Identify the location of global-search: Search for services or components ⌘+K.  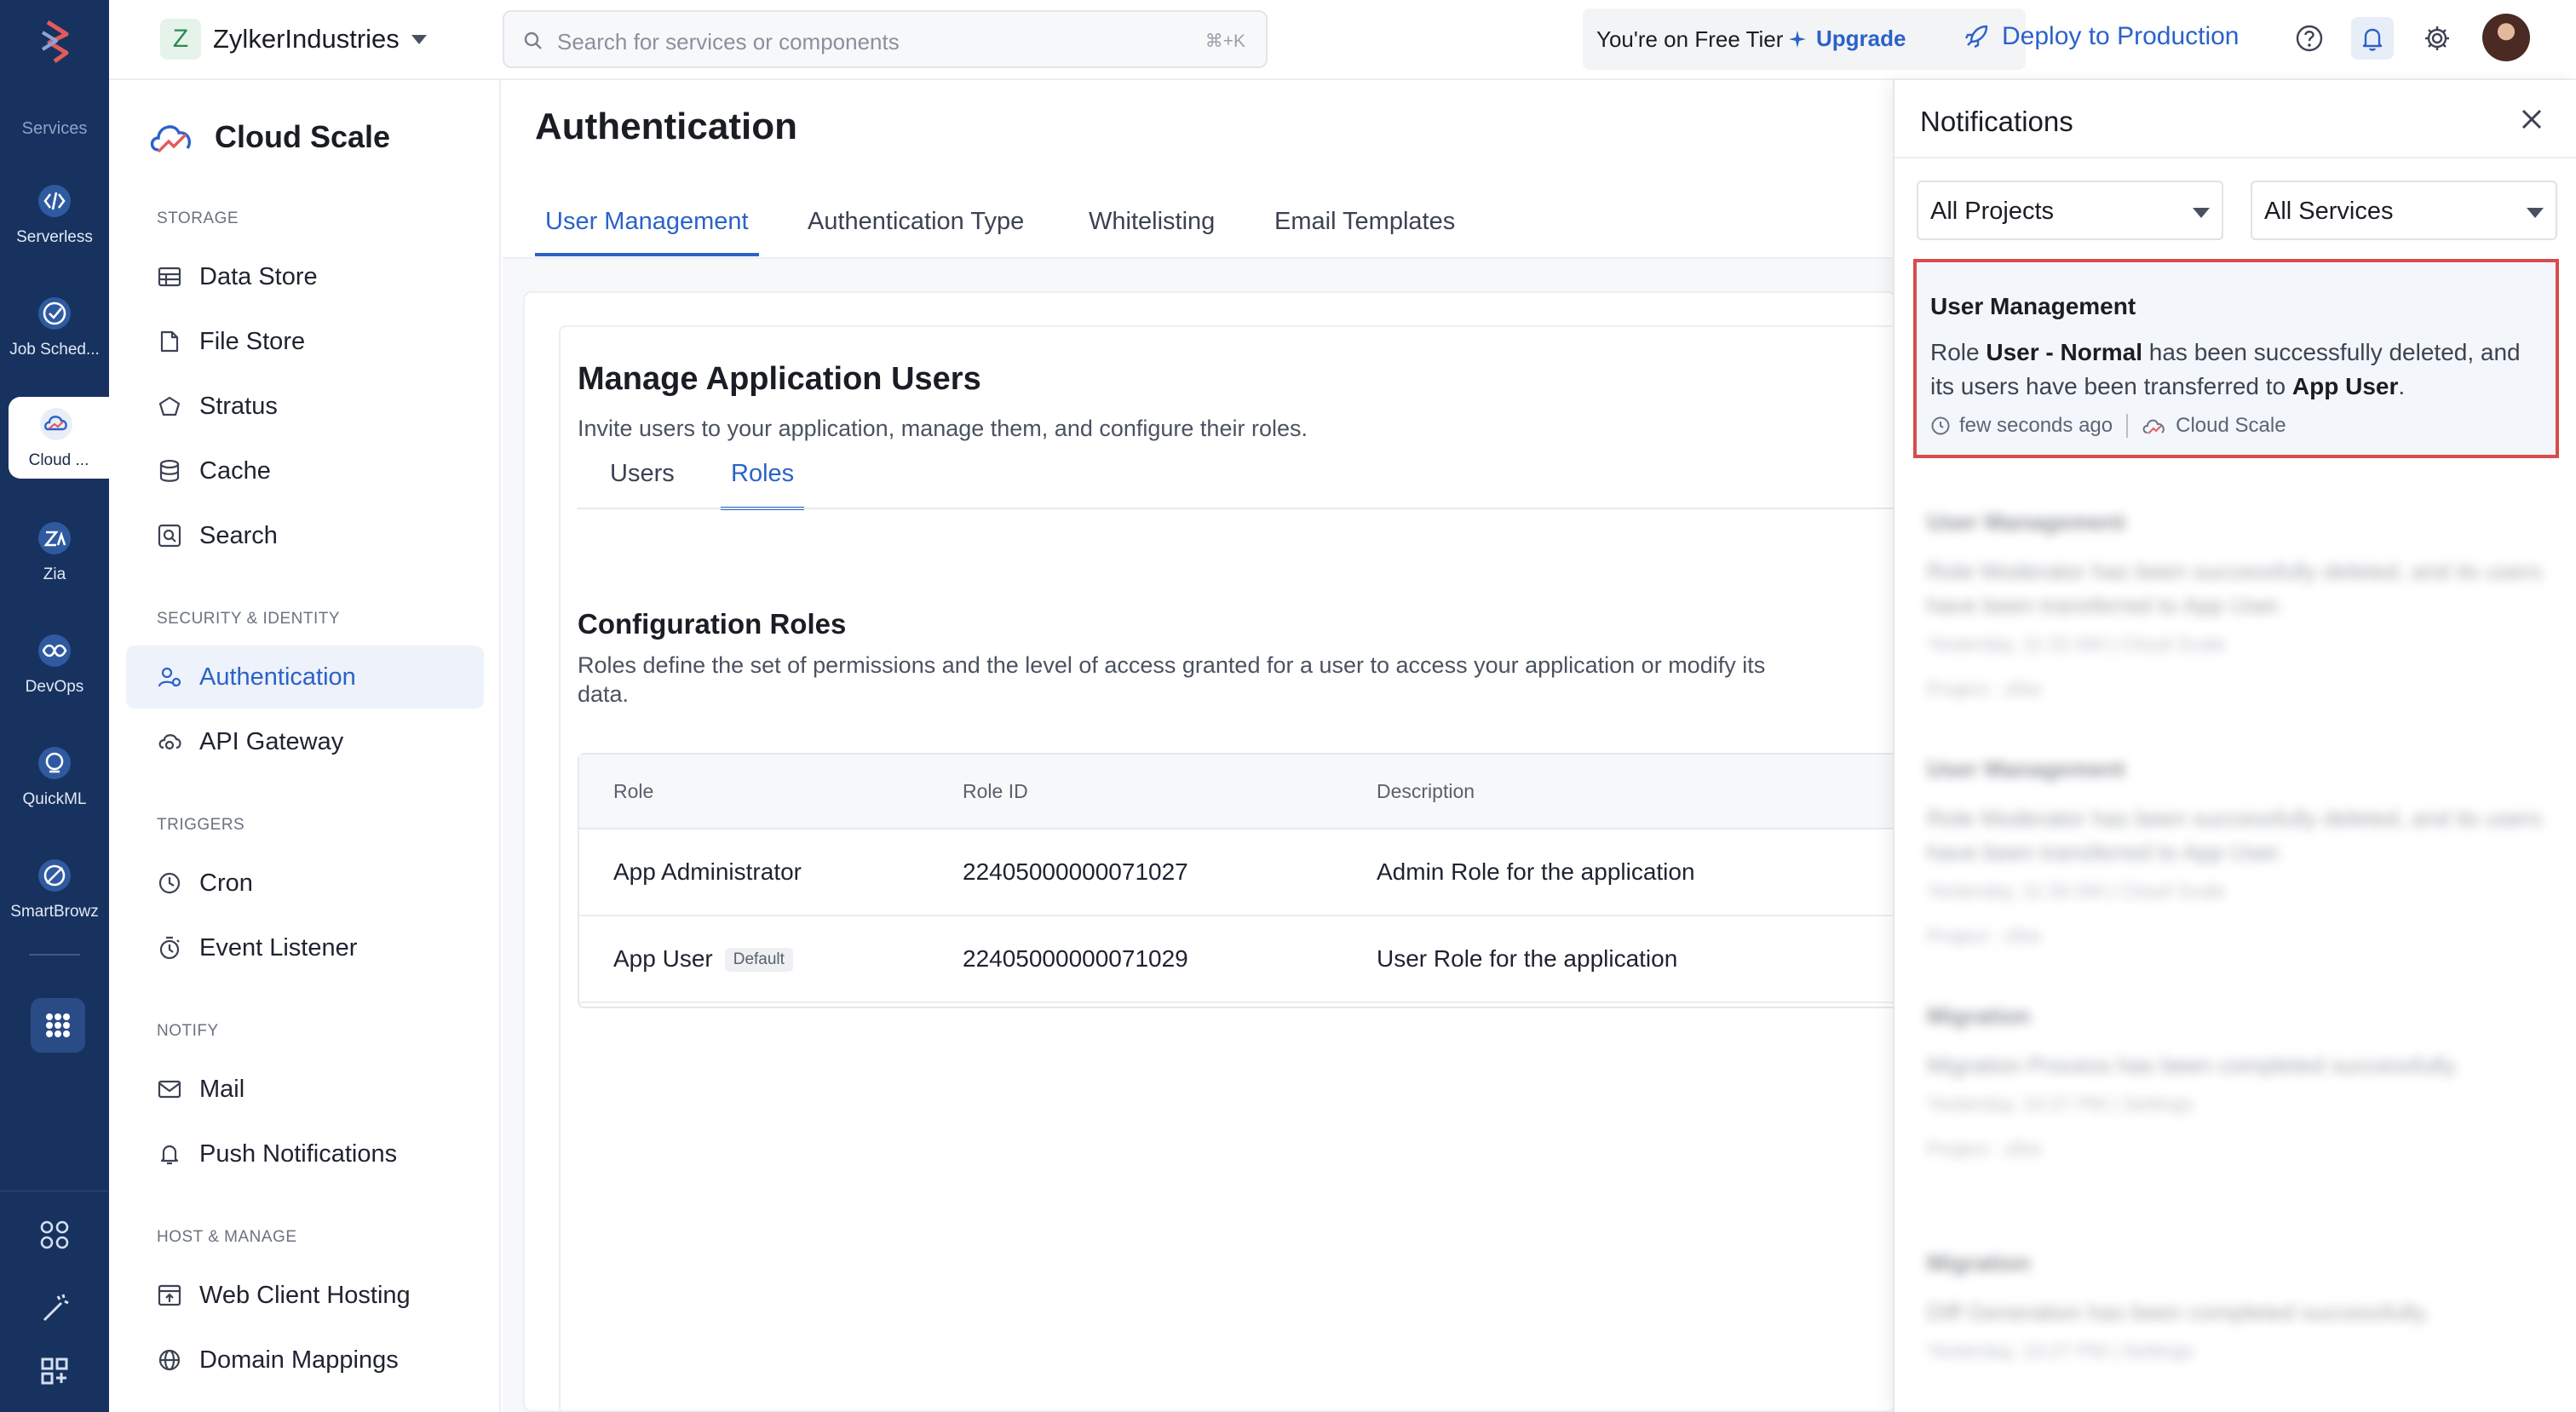
(885, 39).